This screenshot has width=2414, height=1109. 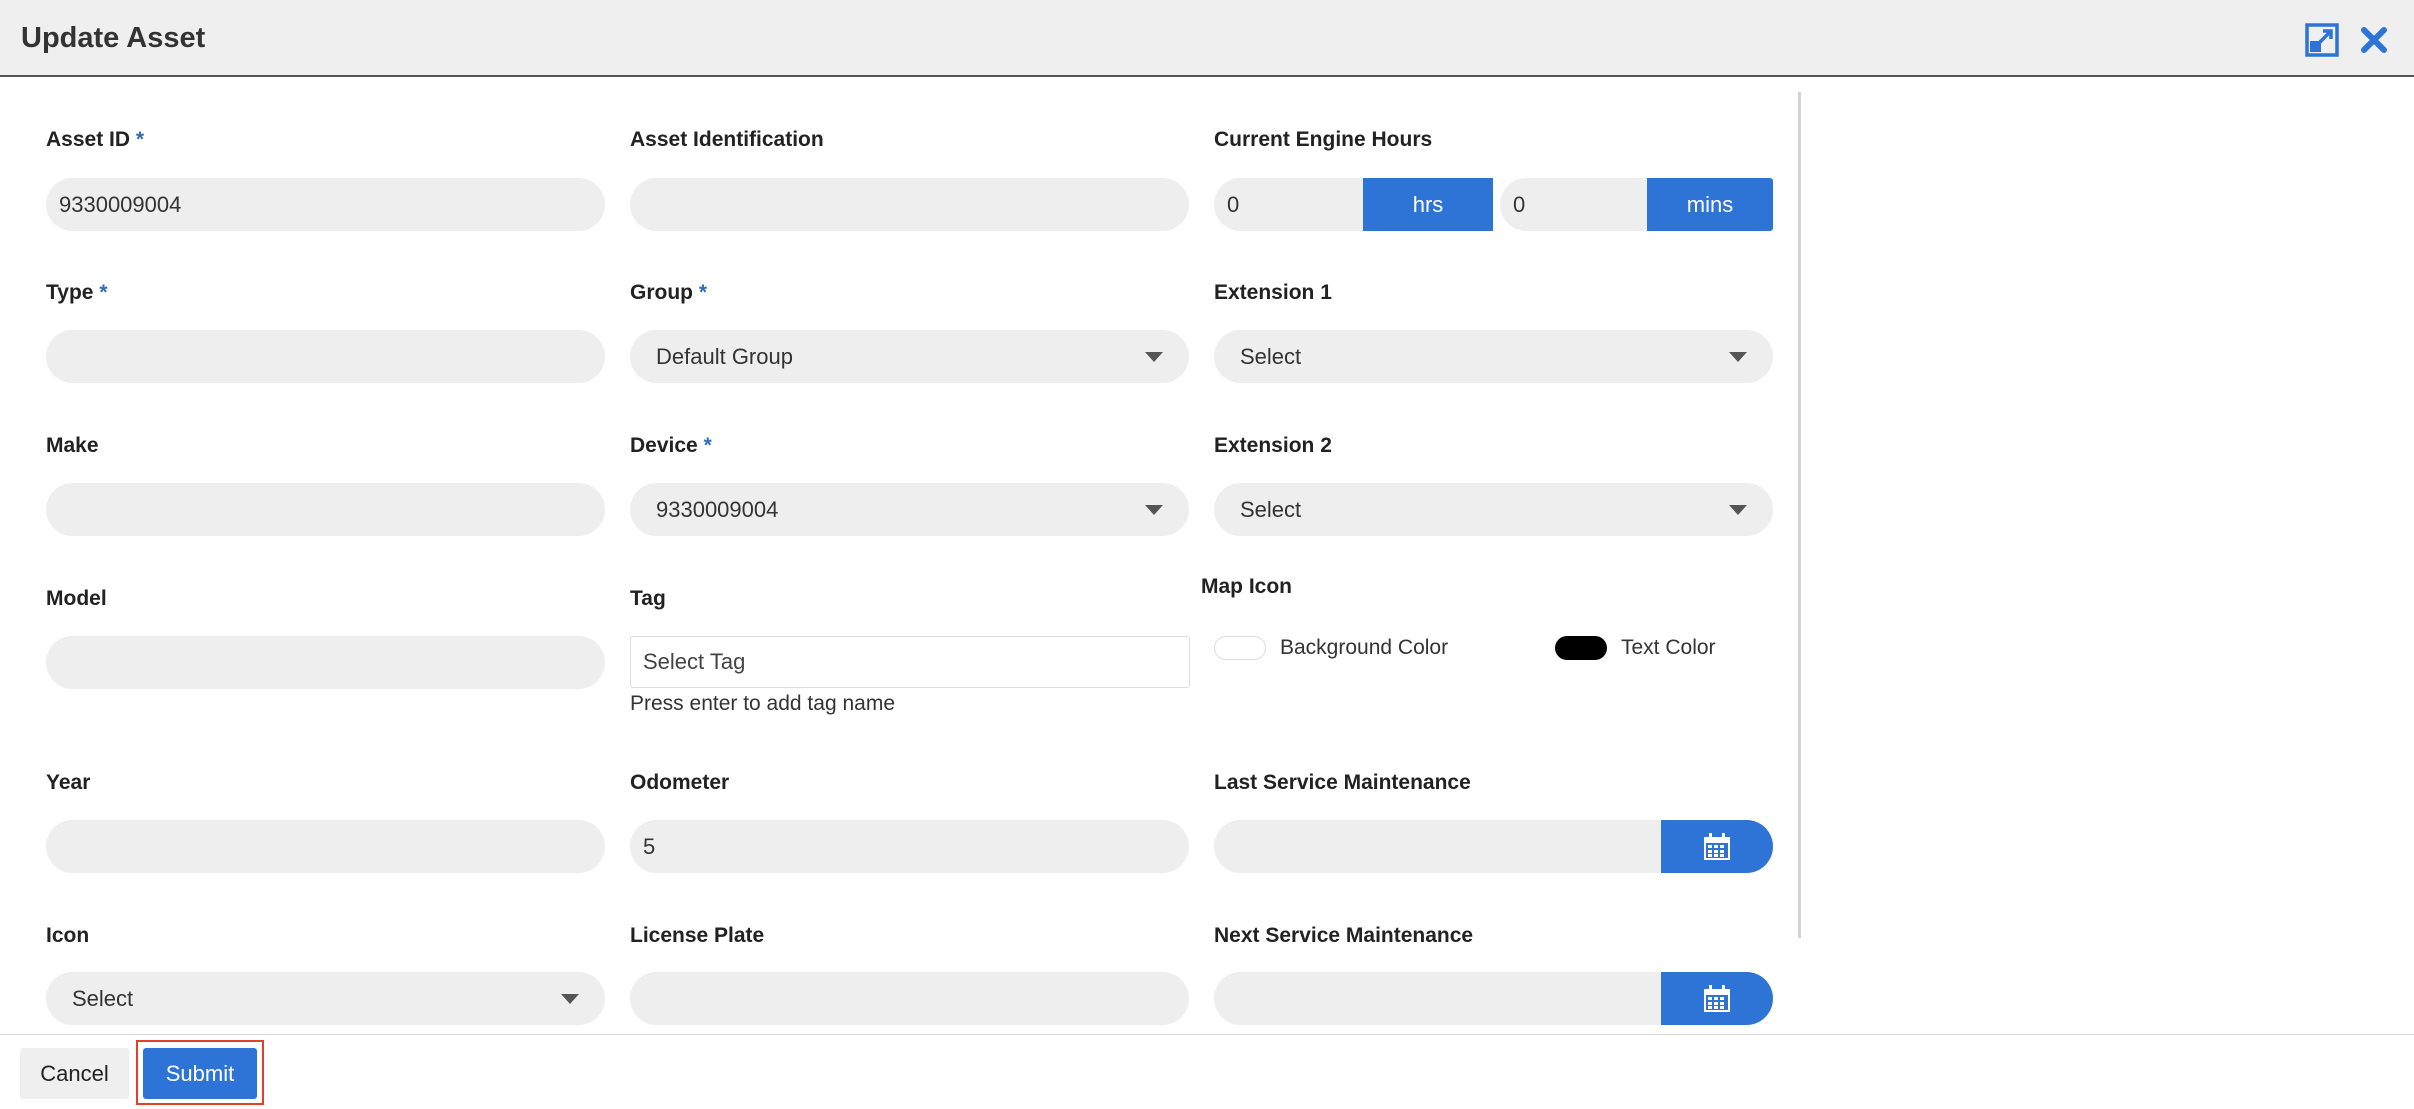 I want to click on map-icon-label: Map Icon, so click(x=1247, y=586).